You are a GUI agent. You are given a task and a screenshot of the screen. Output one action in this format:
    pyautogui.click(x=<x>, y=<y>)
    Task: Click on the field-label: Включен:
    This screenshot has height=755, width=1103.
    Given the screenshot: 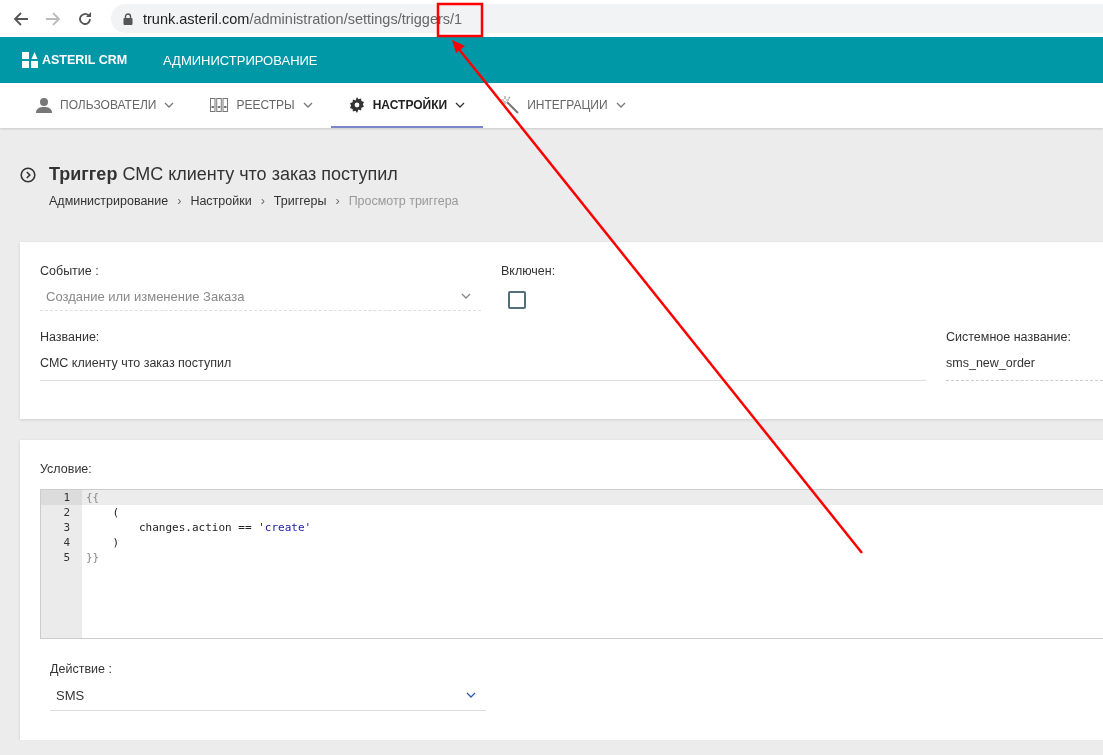 What is the action you would take?
    pyautogui.click(x=528, y=271)
    